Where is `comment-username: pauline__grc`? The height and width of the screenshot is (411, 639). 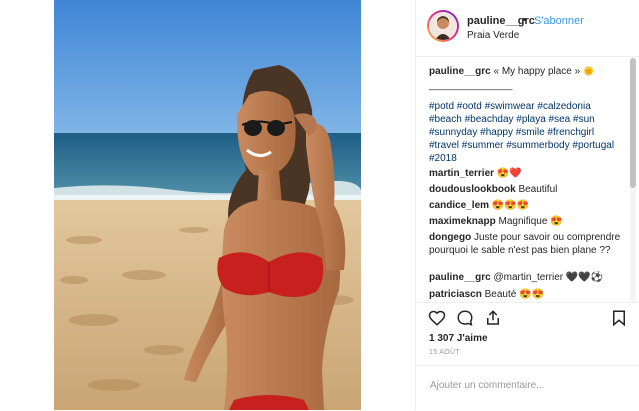 comment-username: pauline__grc is located at coordinates (460, 277).